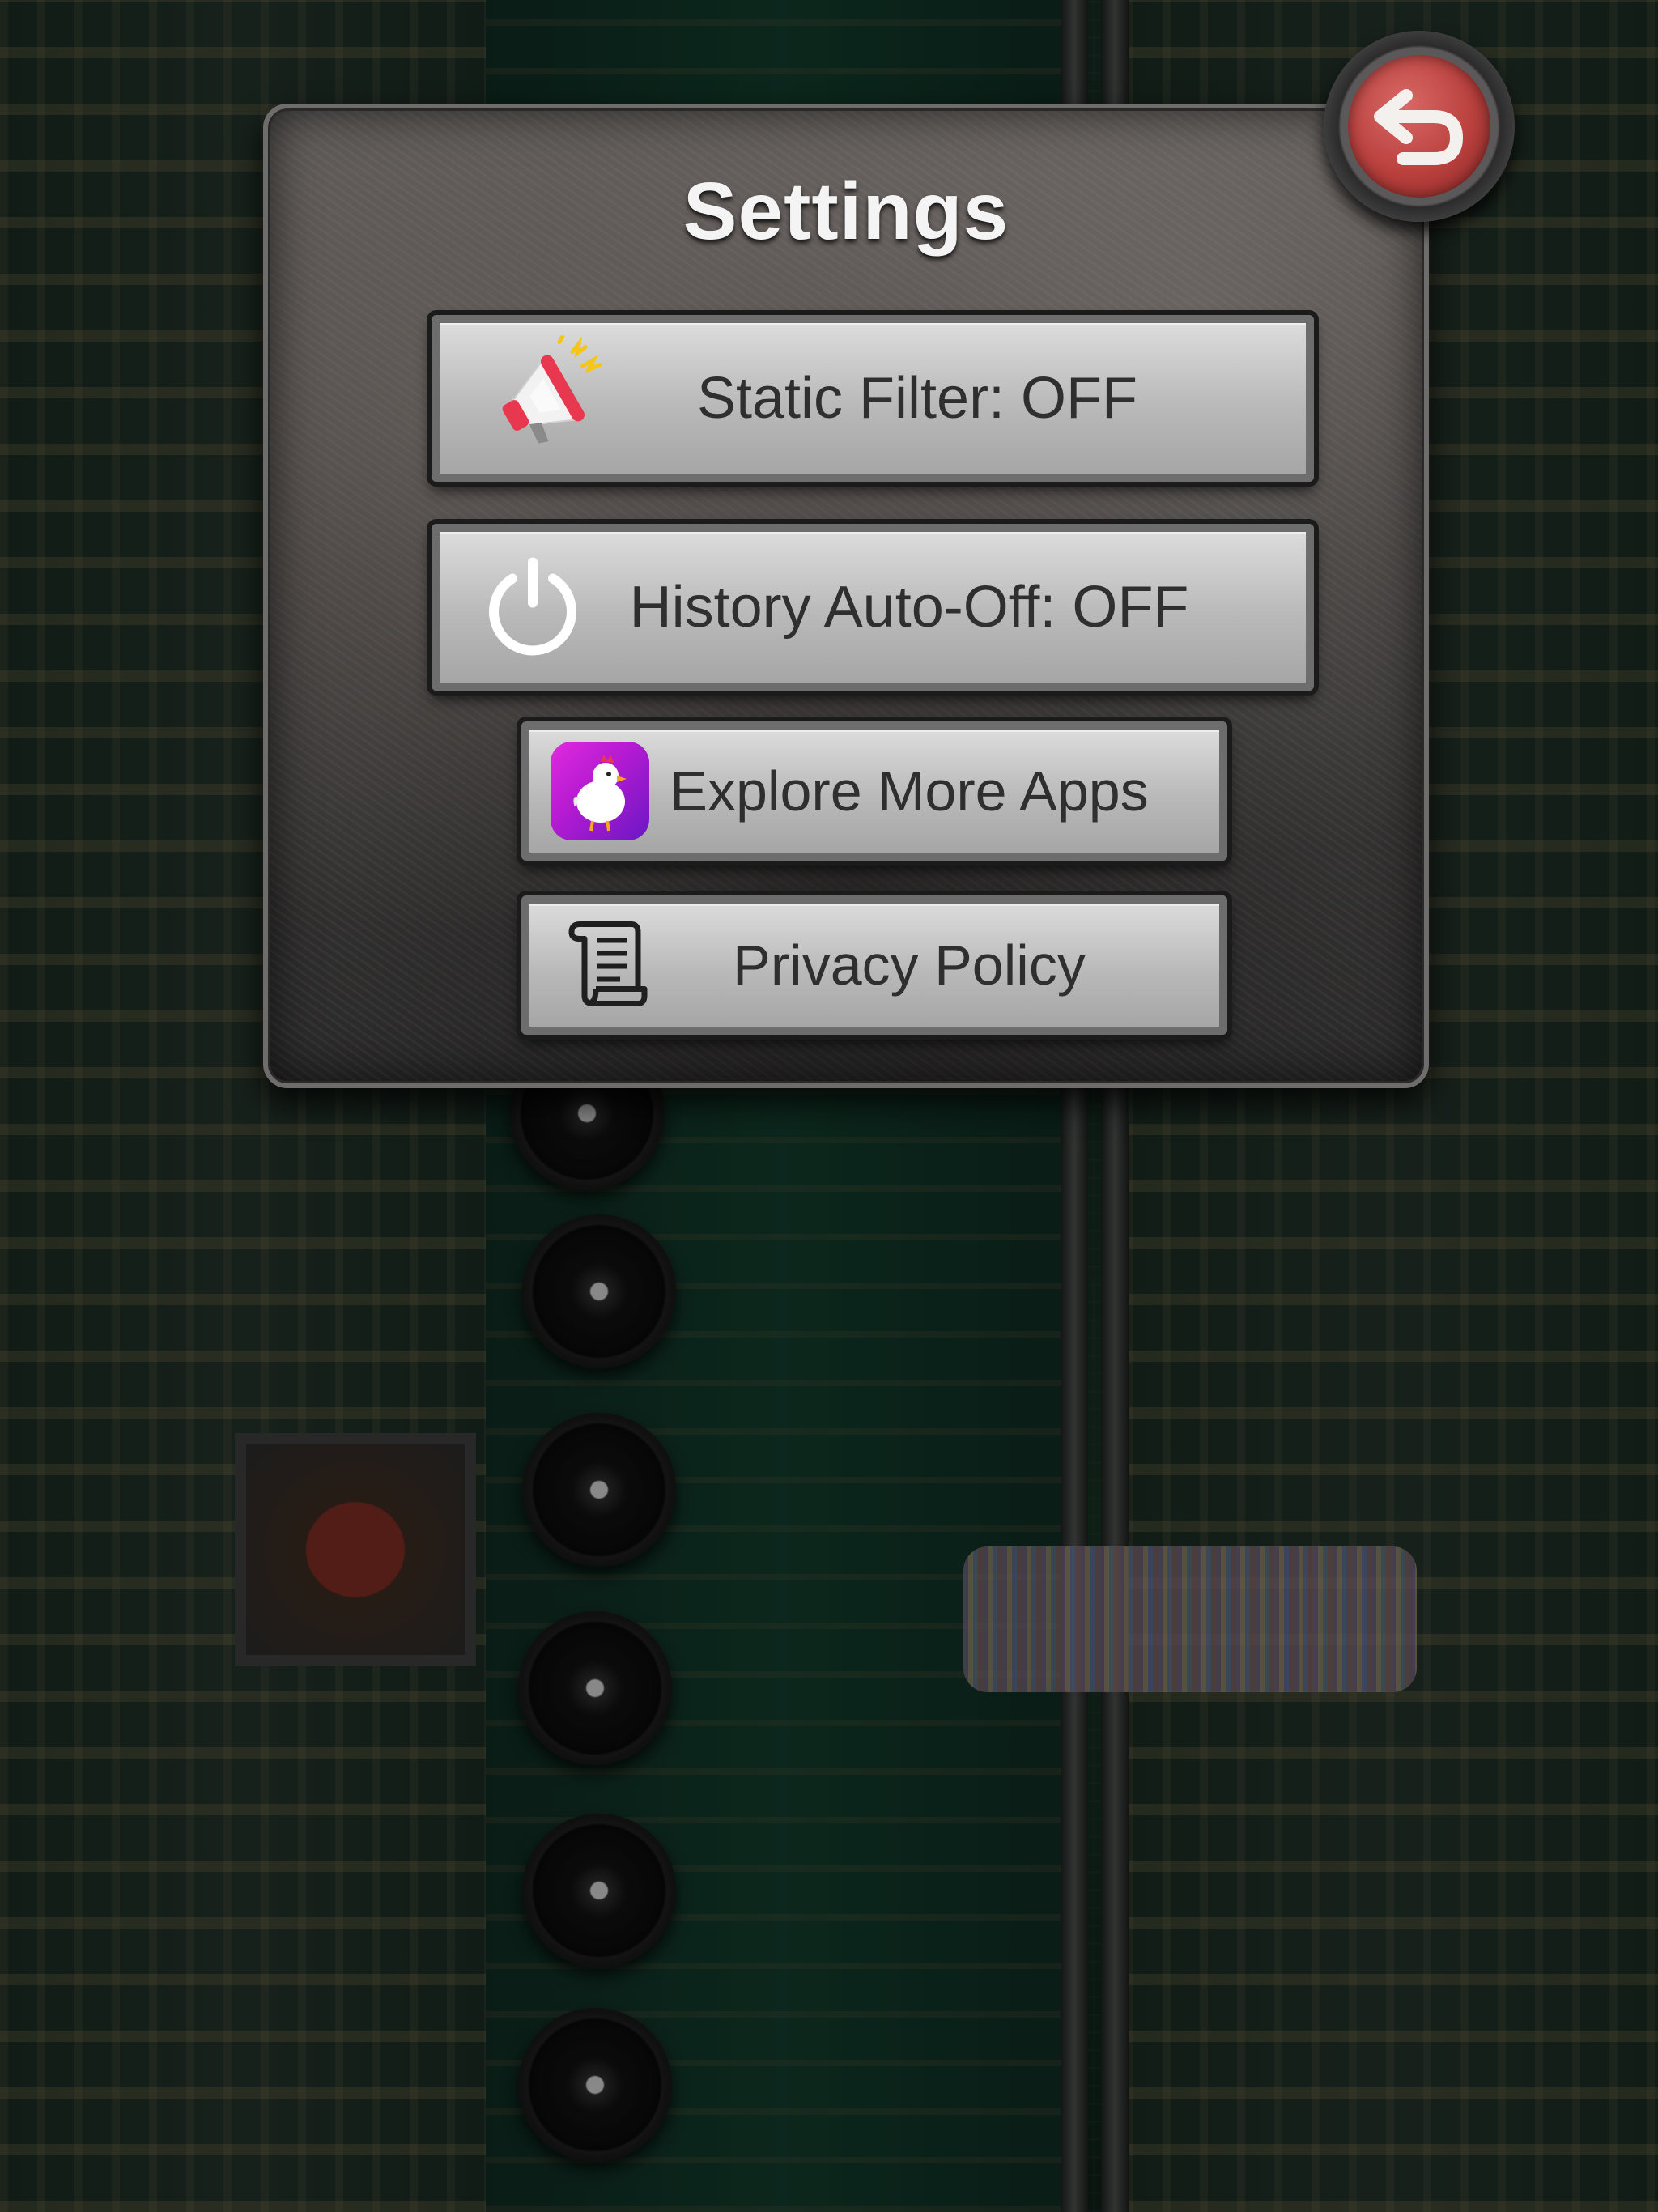 Image resolution: width=1658 pixels, height=2212 pixels. I want to click on back-button, so click(1419, 126).